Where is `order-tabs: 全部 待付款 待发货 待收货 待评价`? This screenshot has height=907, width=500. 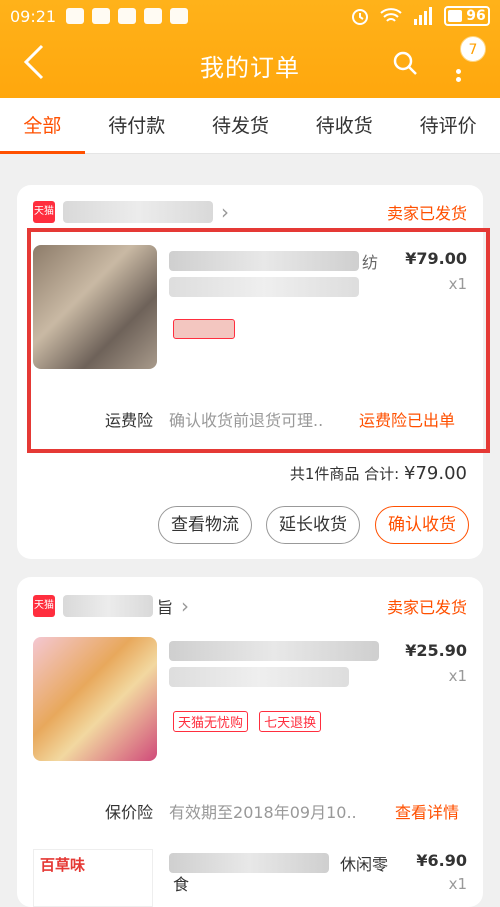 order-tabs: 全部 待付款 待发货 待收货 待评价 is located at coordinates (250, 126).